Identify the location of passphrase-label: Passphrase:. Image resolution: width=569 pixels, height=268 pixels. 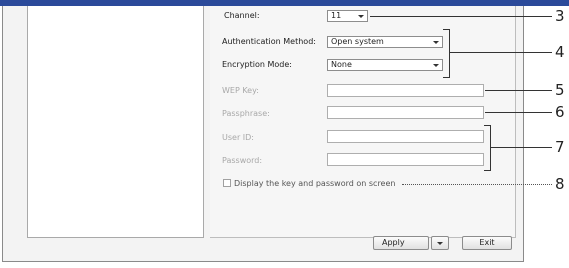
(246, 113).